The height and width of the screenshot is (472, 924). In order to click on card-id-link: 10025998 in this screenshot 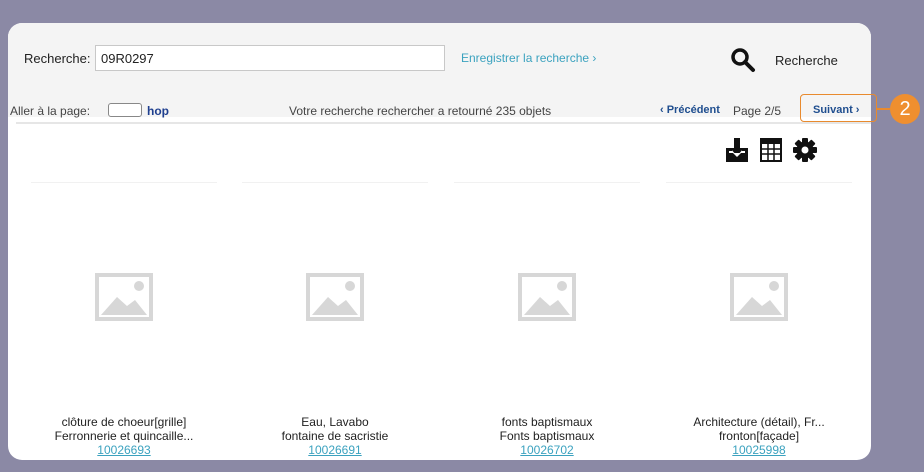, I will do `click(759, 450)`.